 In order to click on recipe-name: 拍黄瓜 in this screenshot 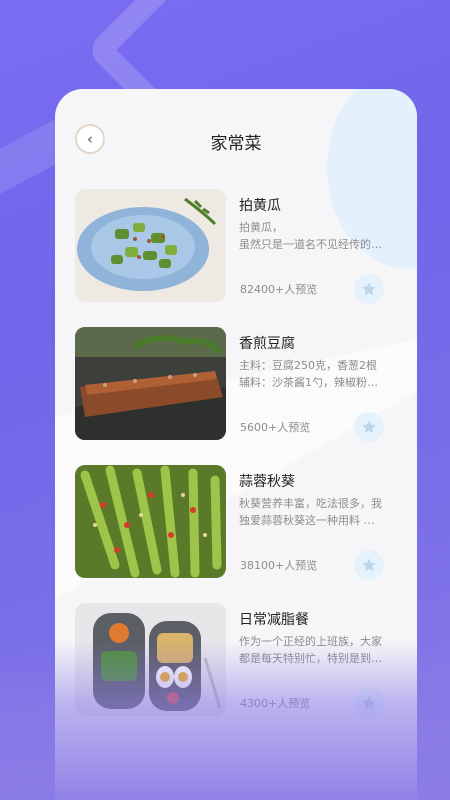, I will do `click(260, 206)`.